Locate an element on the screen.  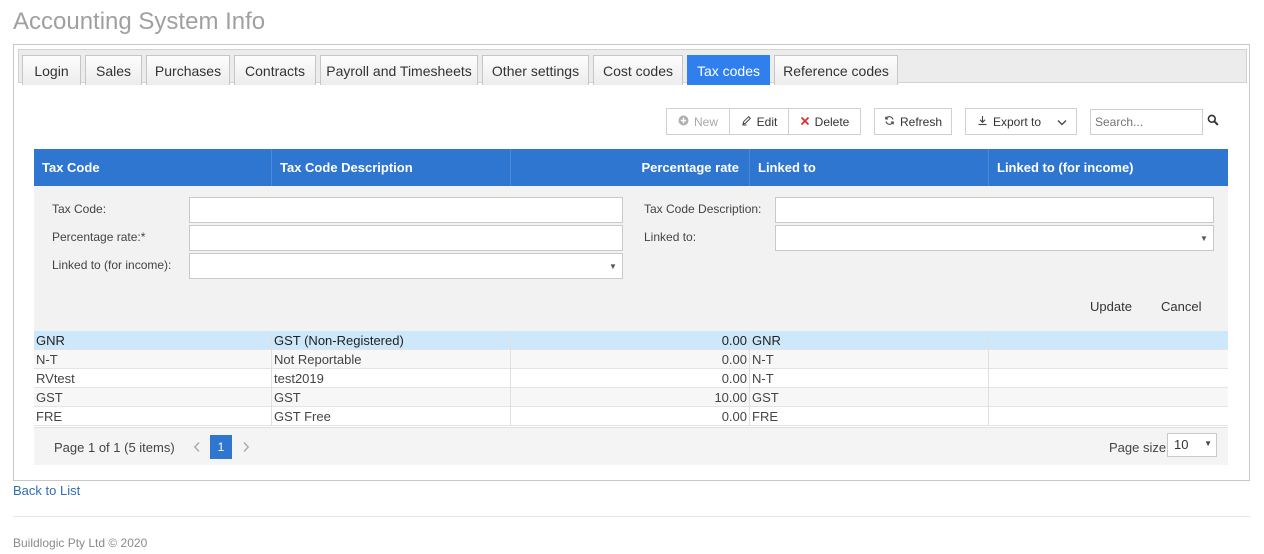
tab-sales: Sales is located at coordinates (113, 70).